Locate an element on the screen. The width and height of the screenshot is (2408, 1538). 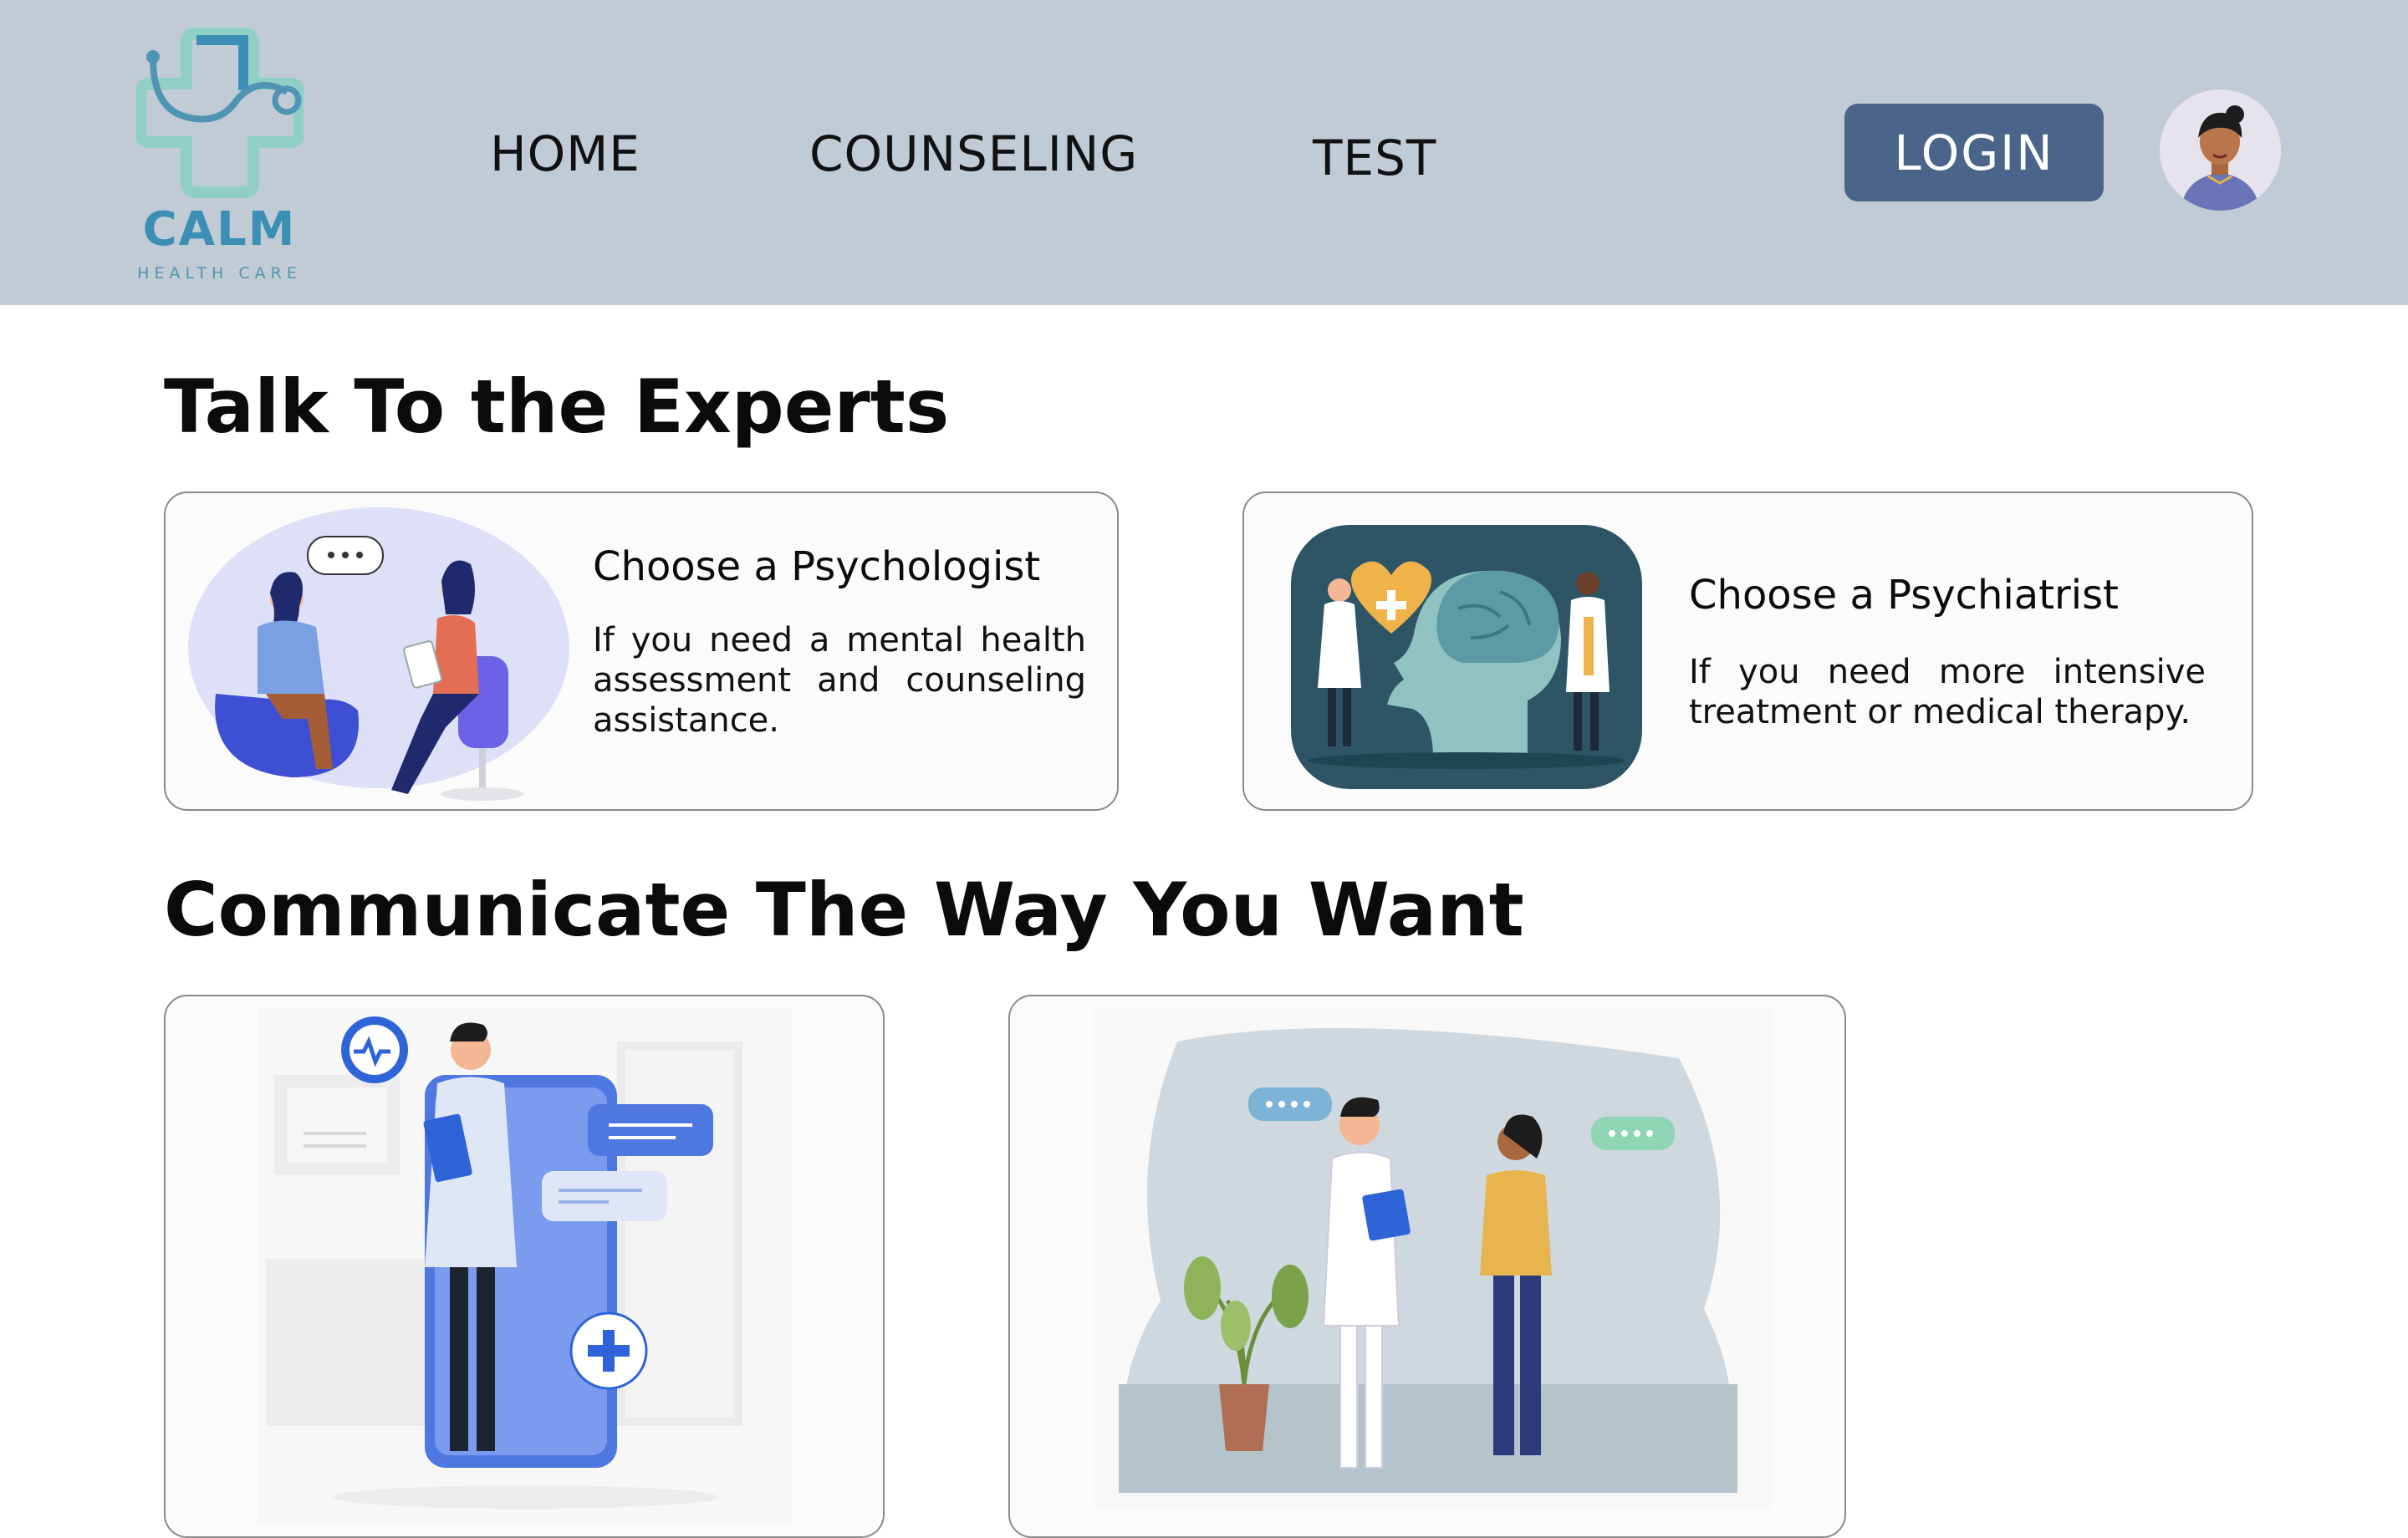
login-button: LOGIN is located at coordinates (1974, 152).